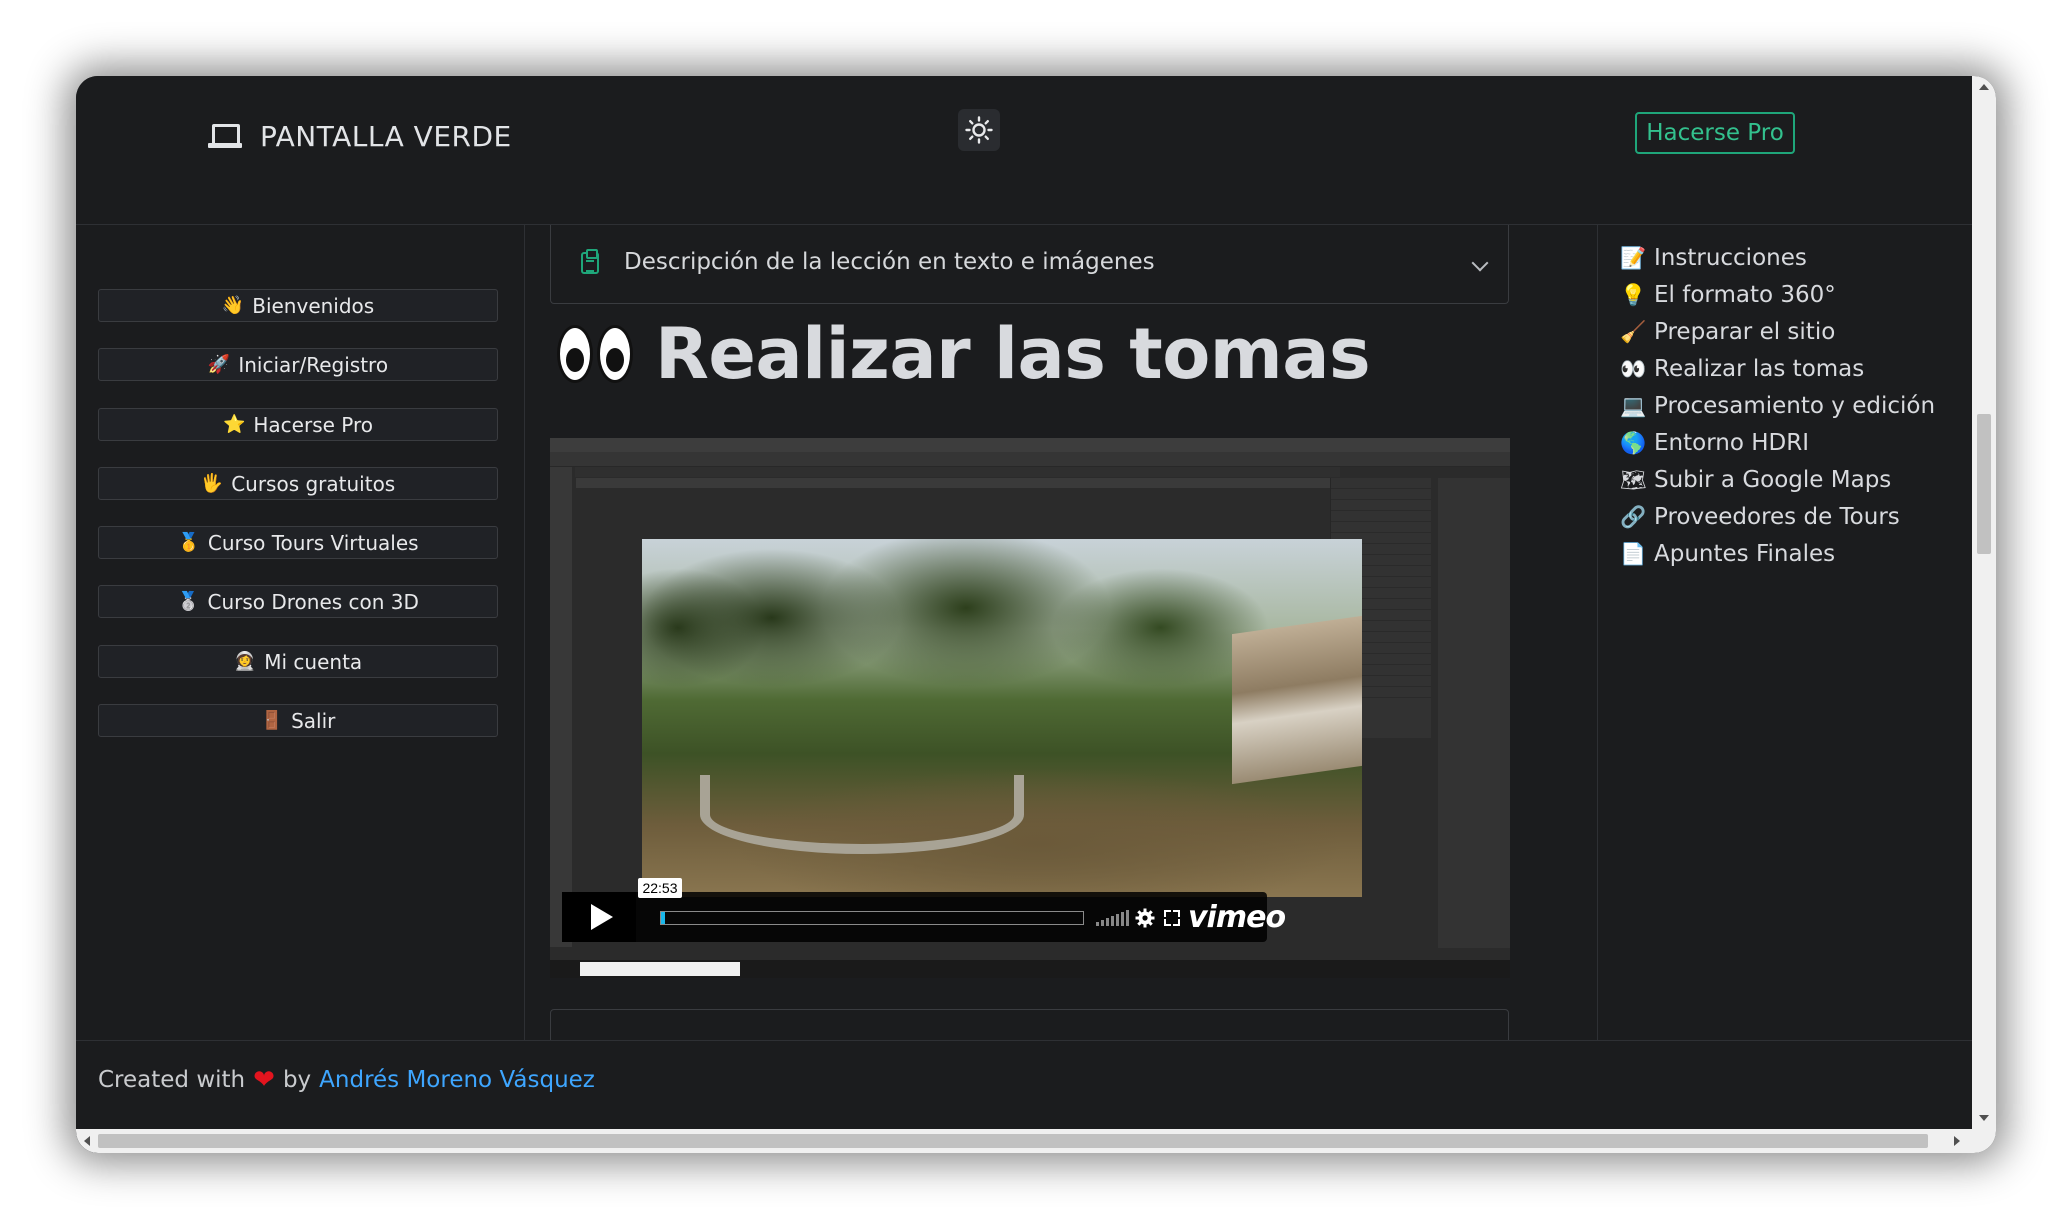 The height and width of the screenshot is (1230, 2070). I want to click on gear-icon, so click(1145, 918).